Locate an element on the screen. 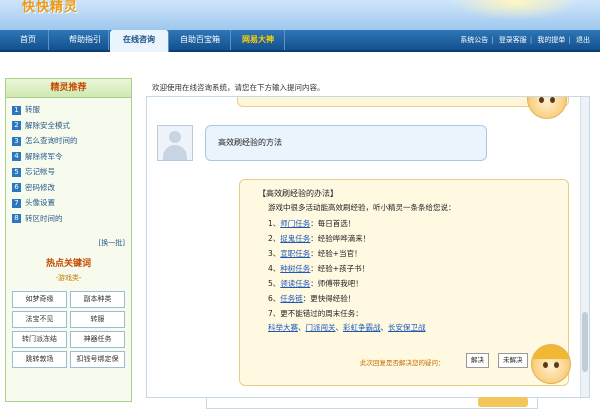  answer-line: 7、更不能错过的周末任务： is located at coordinates (315, 313).